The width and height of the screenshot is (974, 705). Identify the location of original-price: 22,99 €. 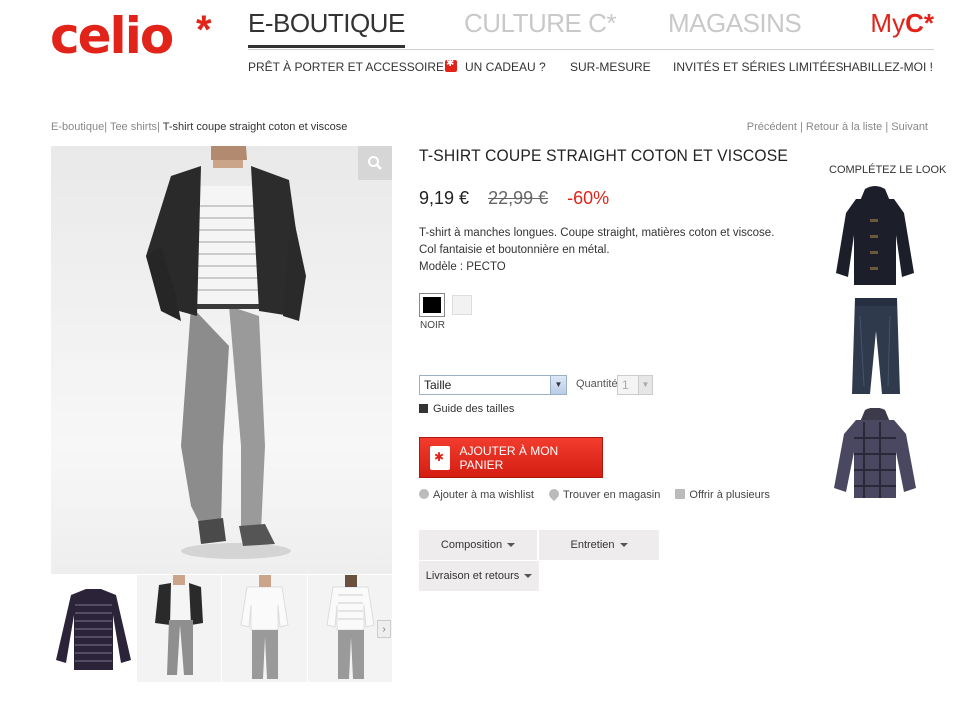
(518, 198).